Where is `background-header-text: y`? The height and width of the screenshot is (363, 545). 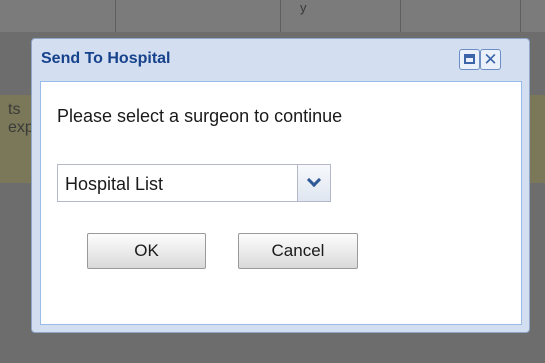 background-header-text: y is located at coordinates (303, 7).